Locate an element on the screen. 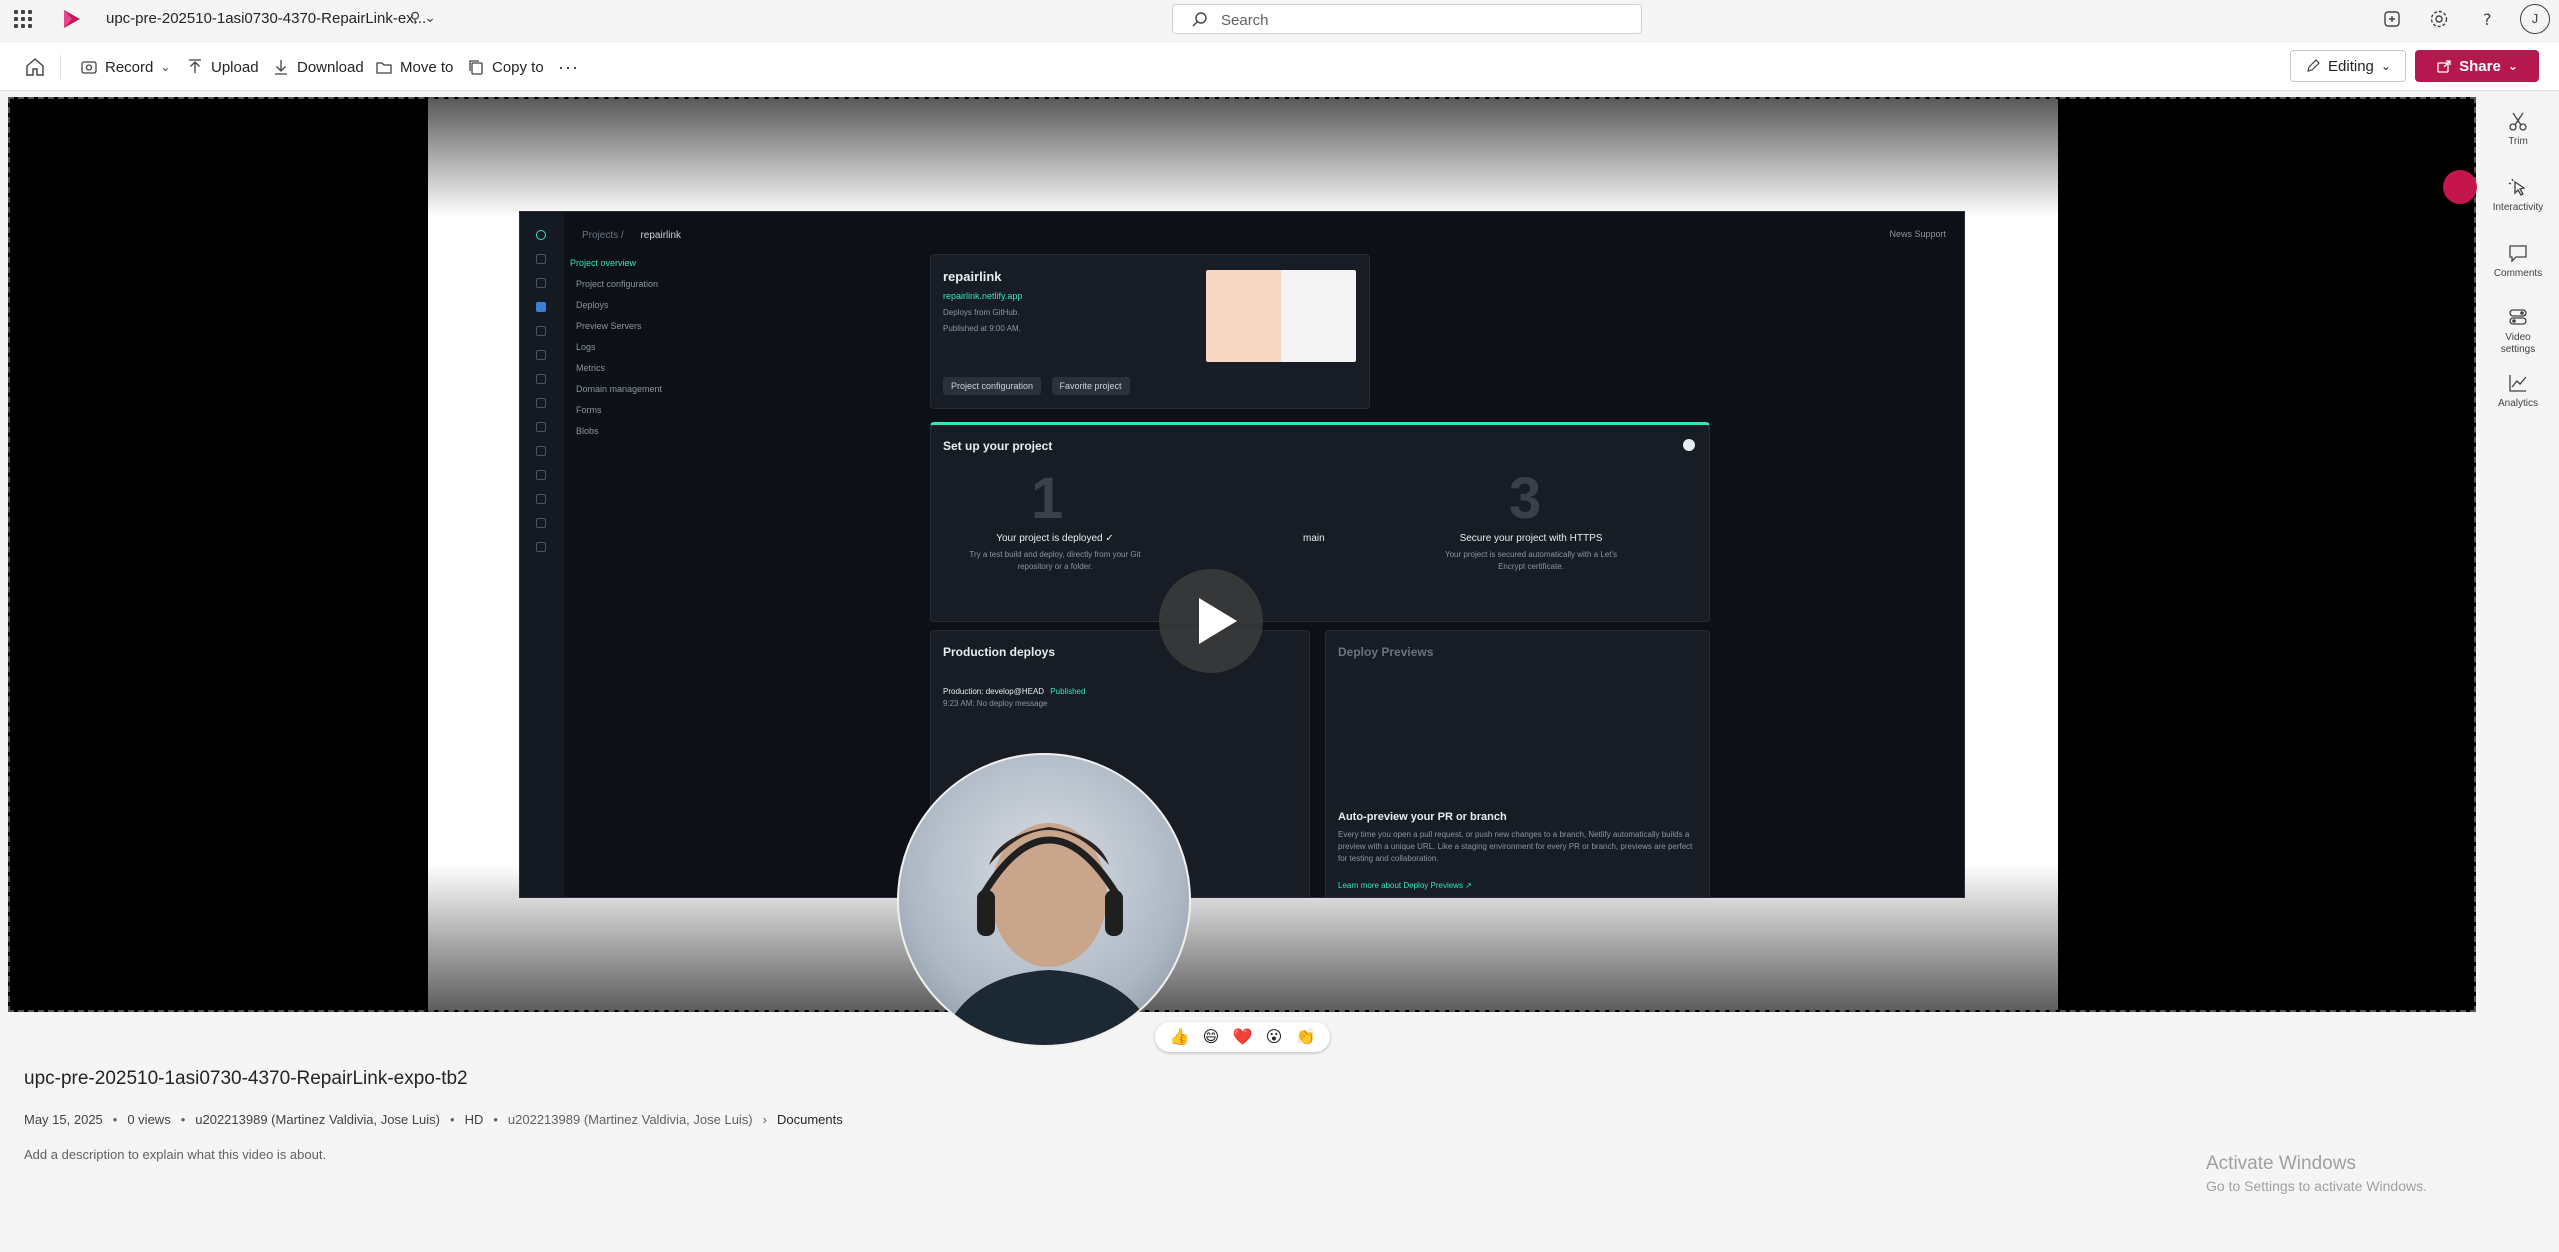  pencil-icon is located at coordinates (2313, 65).